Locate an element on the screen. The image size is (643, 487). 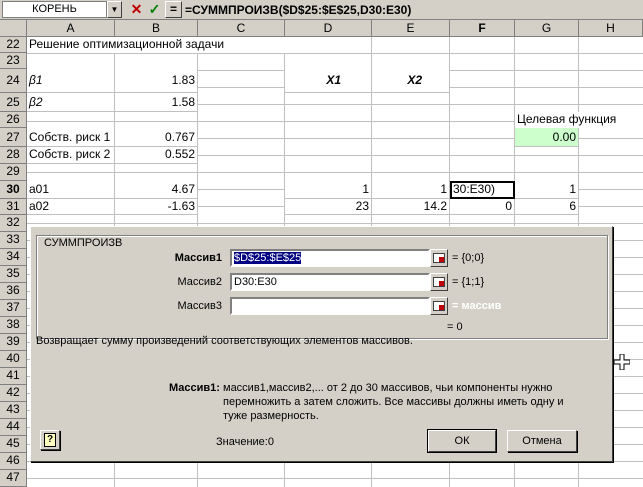
row-header: 47 is located at coordinates (13, 478).